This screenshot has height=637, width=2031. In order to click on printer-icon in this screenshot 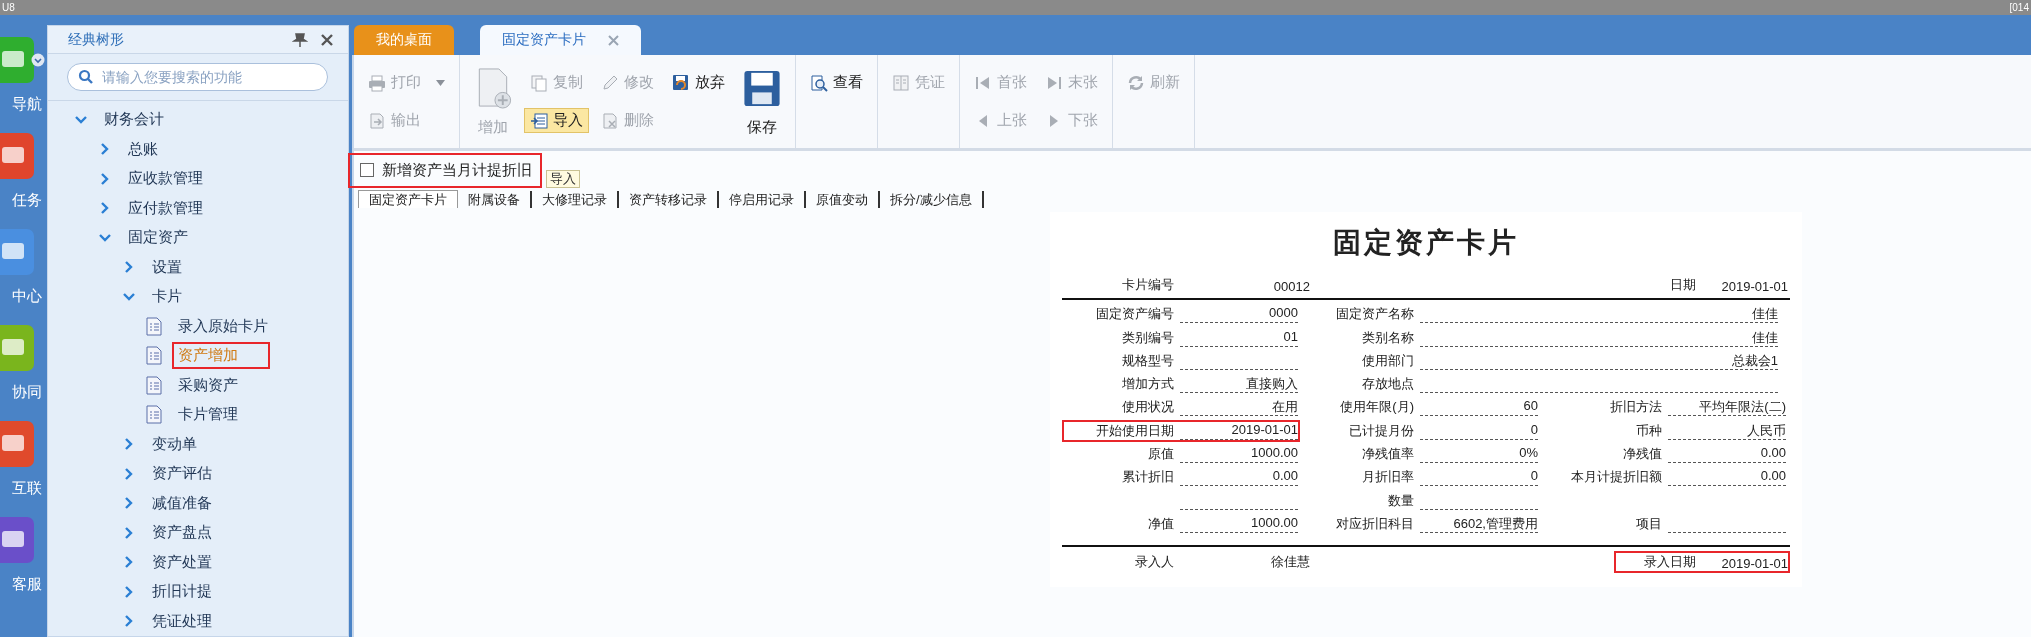, I will do `click(377, 82)`.